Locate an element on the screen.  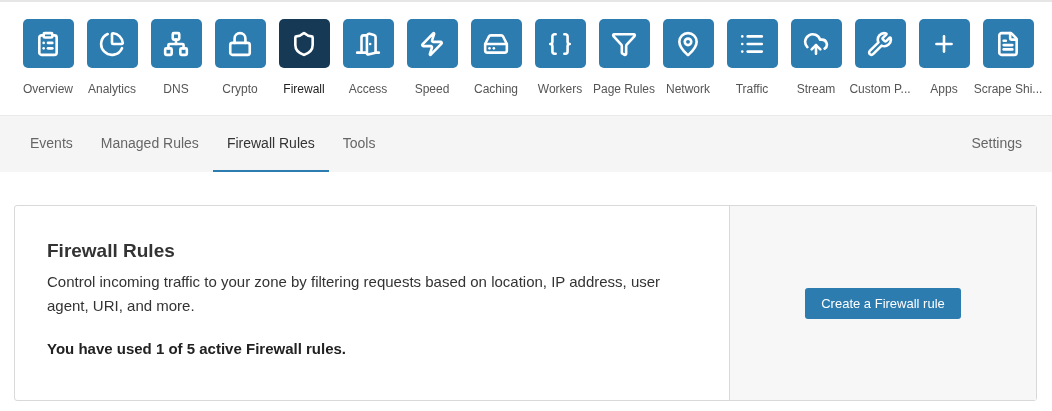
app-label: Crypto is located at coordinates (240, 89).